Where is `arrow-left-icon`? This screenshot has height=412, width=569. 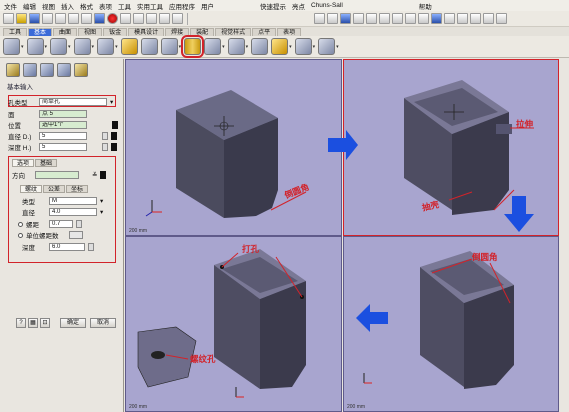 arrow-left-icon is located at coordinates (372, 318).